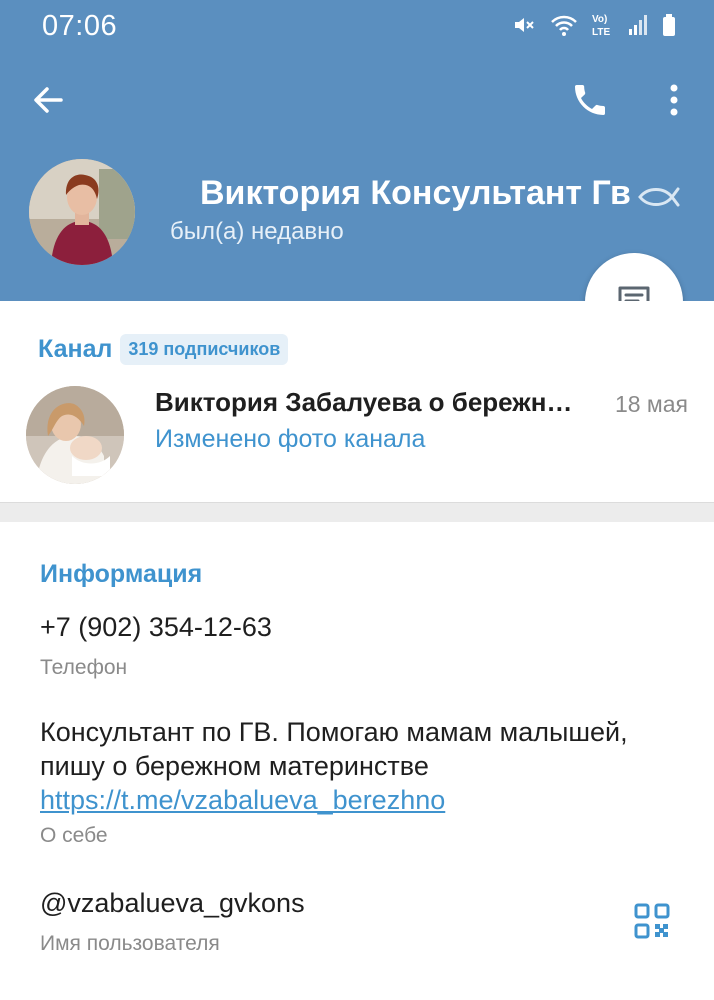  What do you see at coordinates (669, 25) in the screenshot?
I see `battery-icon` at bounding box center [669, 25].